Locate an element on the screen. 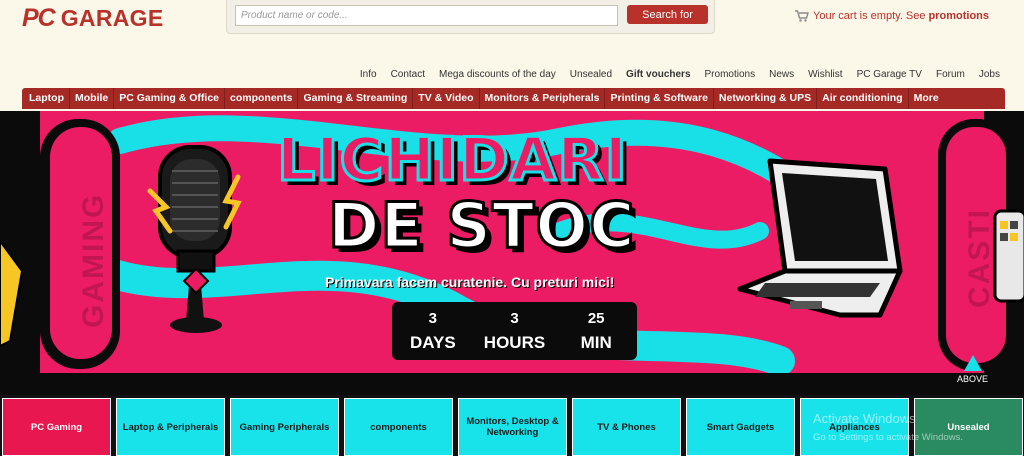  nav-item-monitors-peripherals: Monitors & Peripherals is located at coordinates (543, 98).